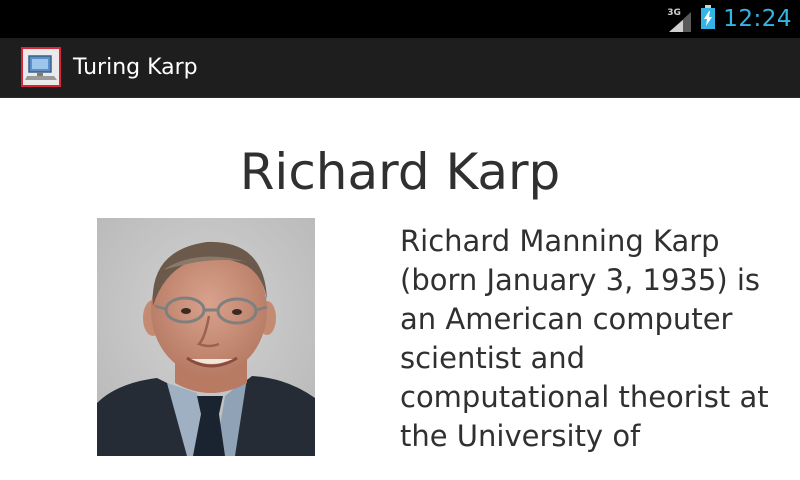 This screenshot has width=800, height=480. Describe the element at coordinates (206, 337) in the screenshot. I see `portrait-photo` at that location.